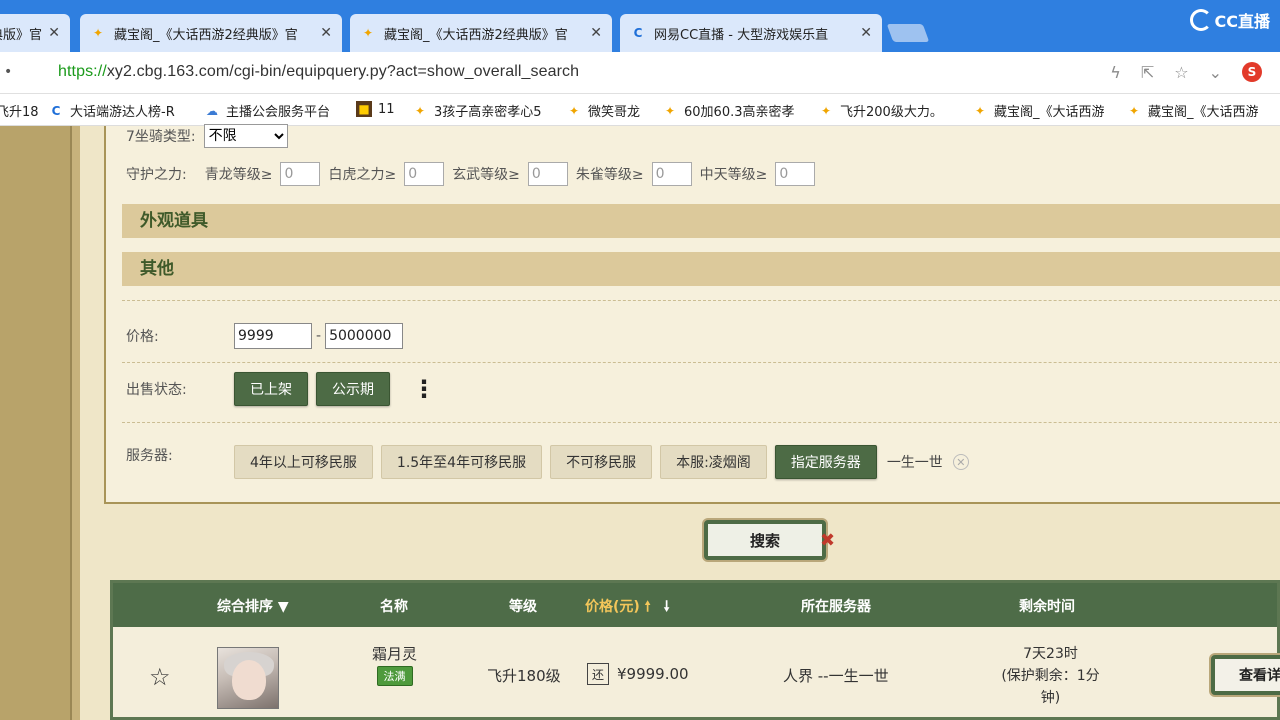  I want to click on server-option-local: 本服:凌烟阁, so click(713, 462).